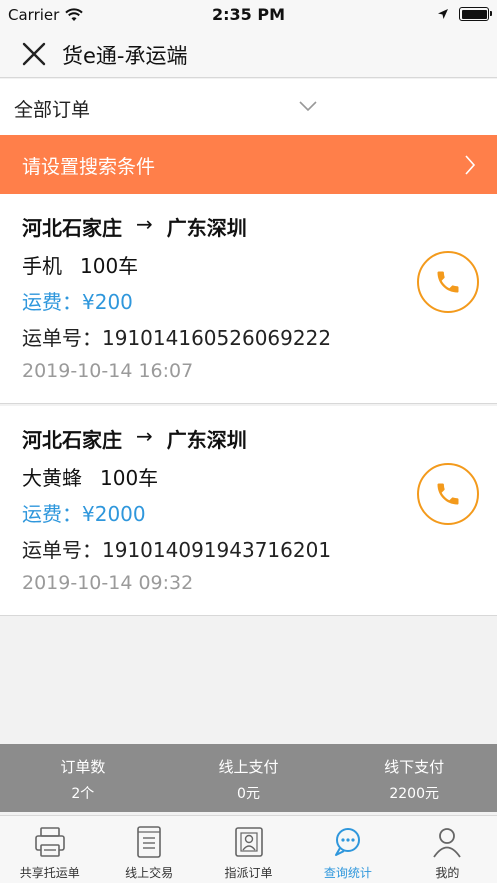  What do you see at coordinates (149, 842) in the screenshot?
I see `document-list-icon` at bounding box center [149, 842].